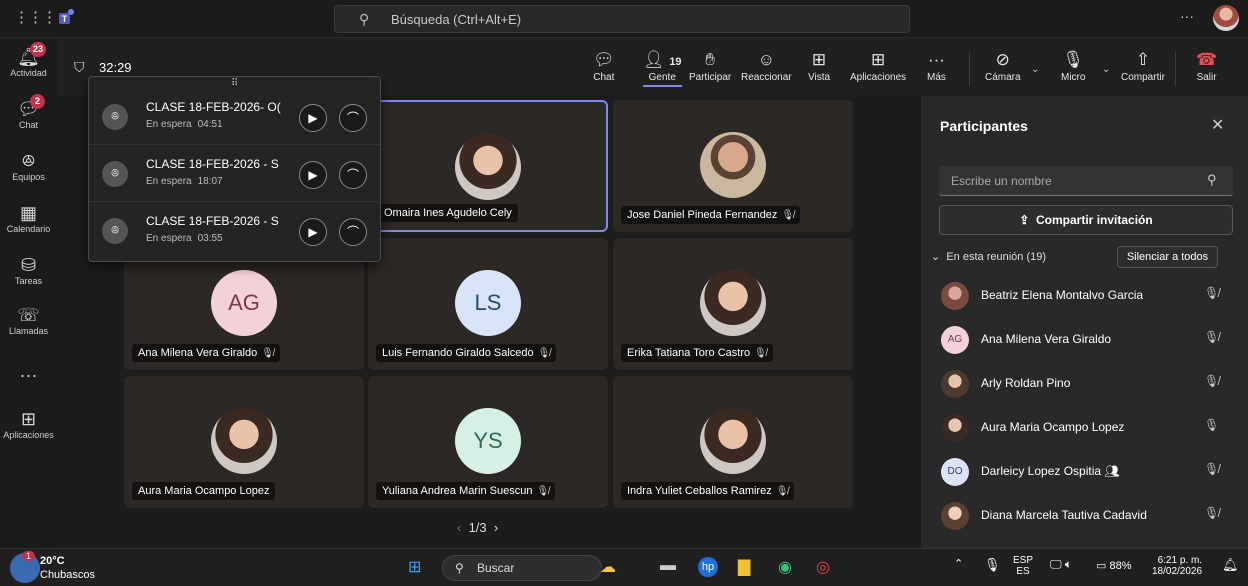 This screenshot has height=586, width=1248. I want to click on tile-name: Aura Maria Ocampo Lopez, so click(204, 491).